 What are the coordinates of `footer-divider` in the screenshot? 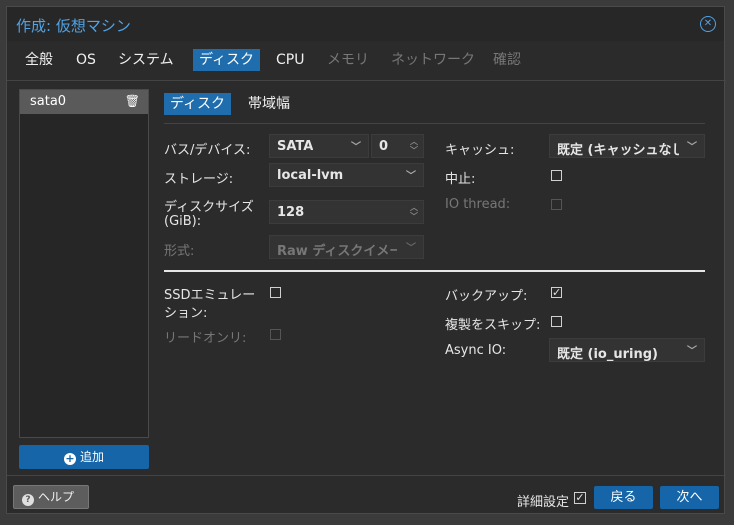 It's located at (366, 475).